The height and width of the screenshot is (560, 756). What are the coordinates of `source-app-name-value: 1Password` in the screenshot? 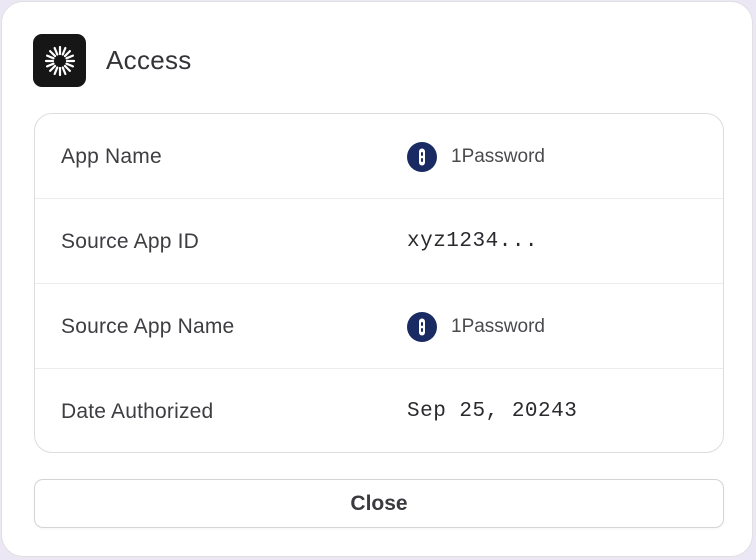 It's located at (476, 326).